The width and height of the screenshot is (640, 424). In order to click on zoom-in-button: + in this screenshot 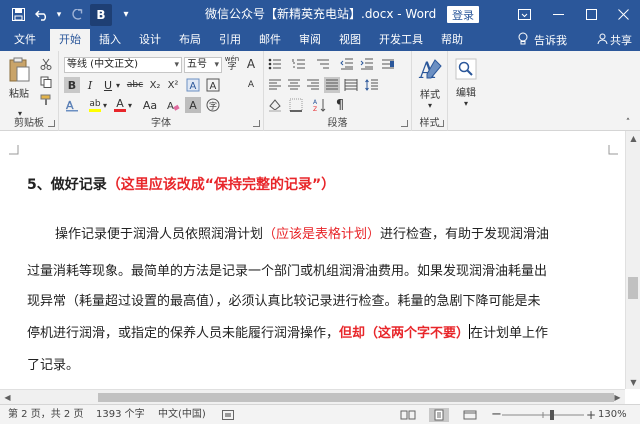, I will do `click(591, 414)`.